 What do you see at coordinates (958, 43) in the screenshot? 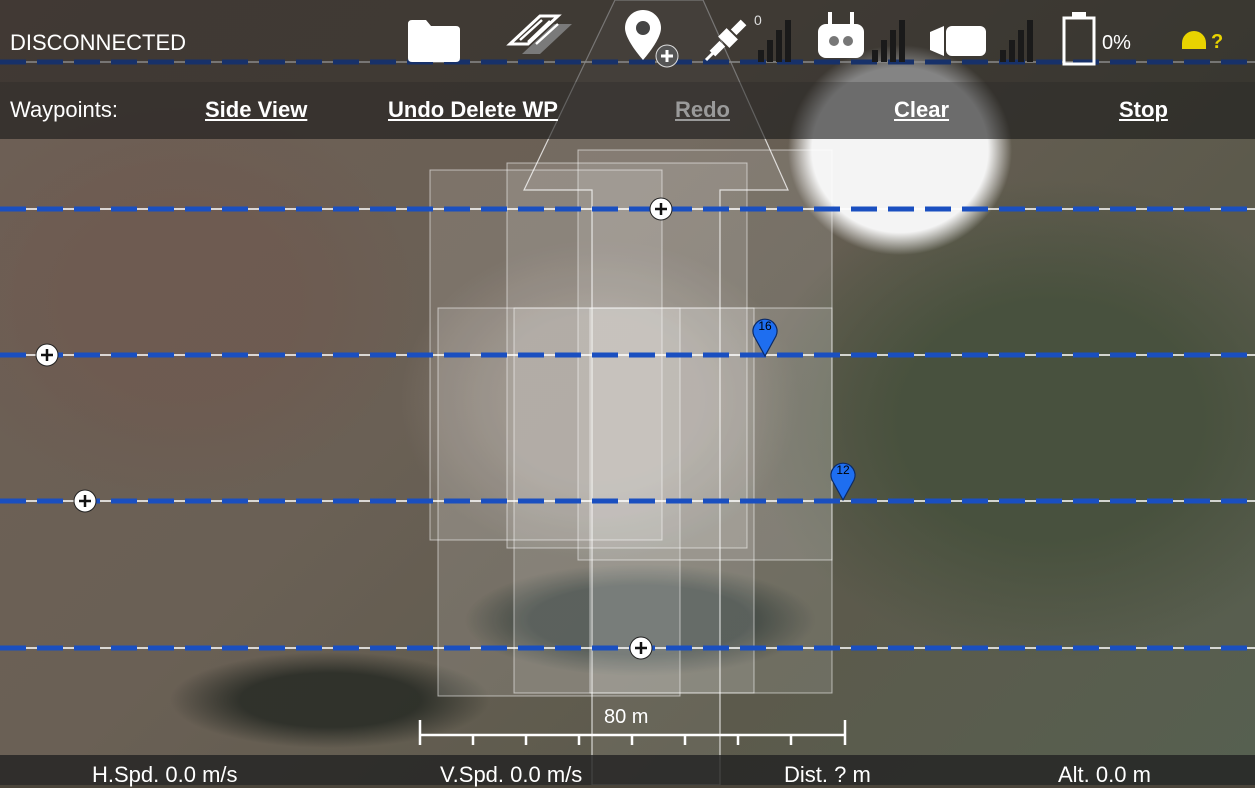
I see `camera-icon` at bounding box center [958, 43].